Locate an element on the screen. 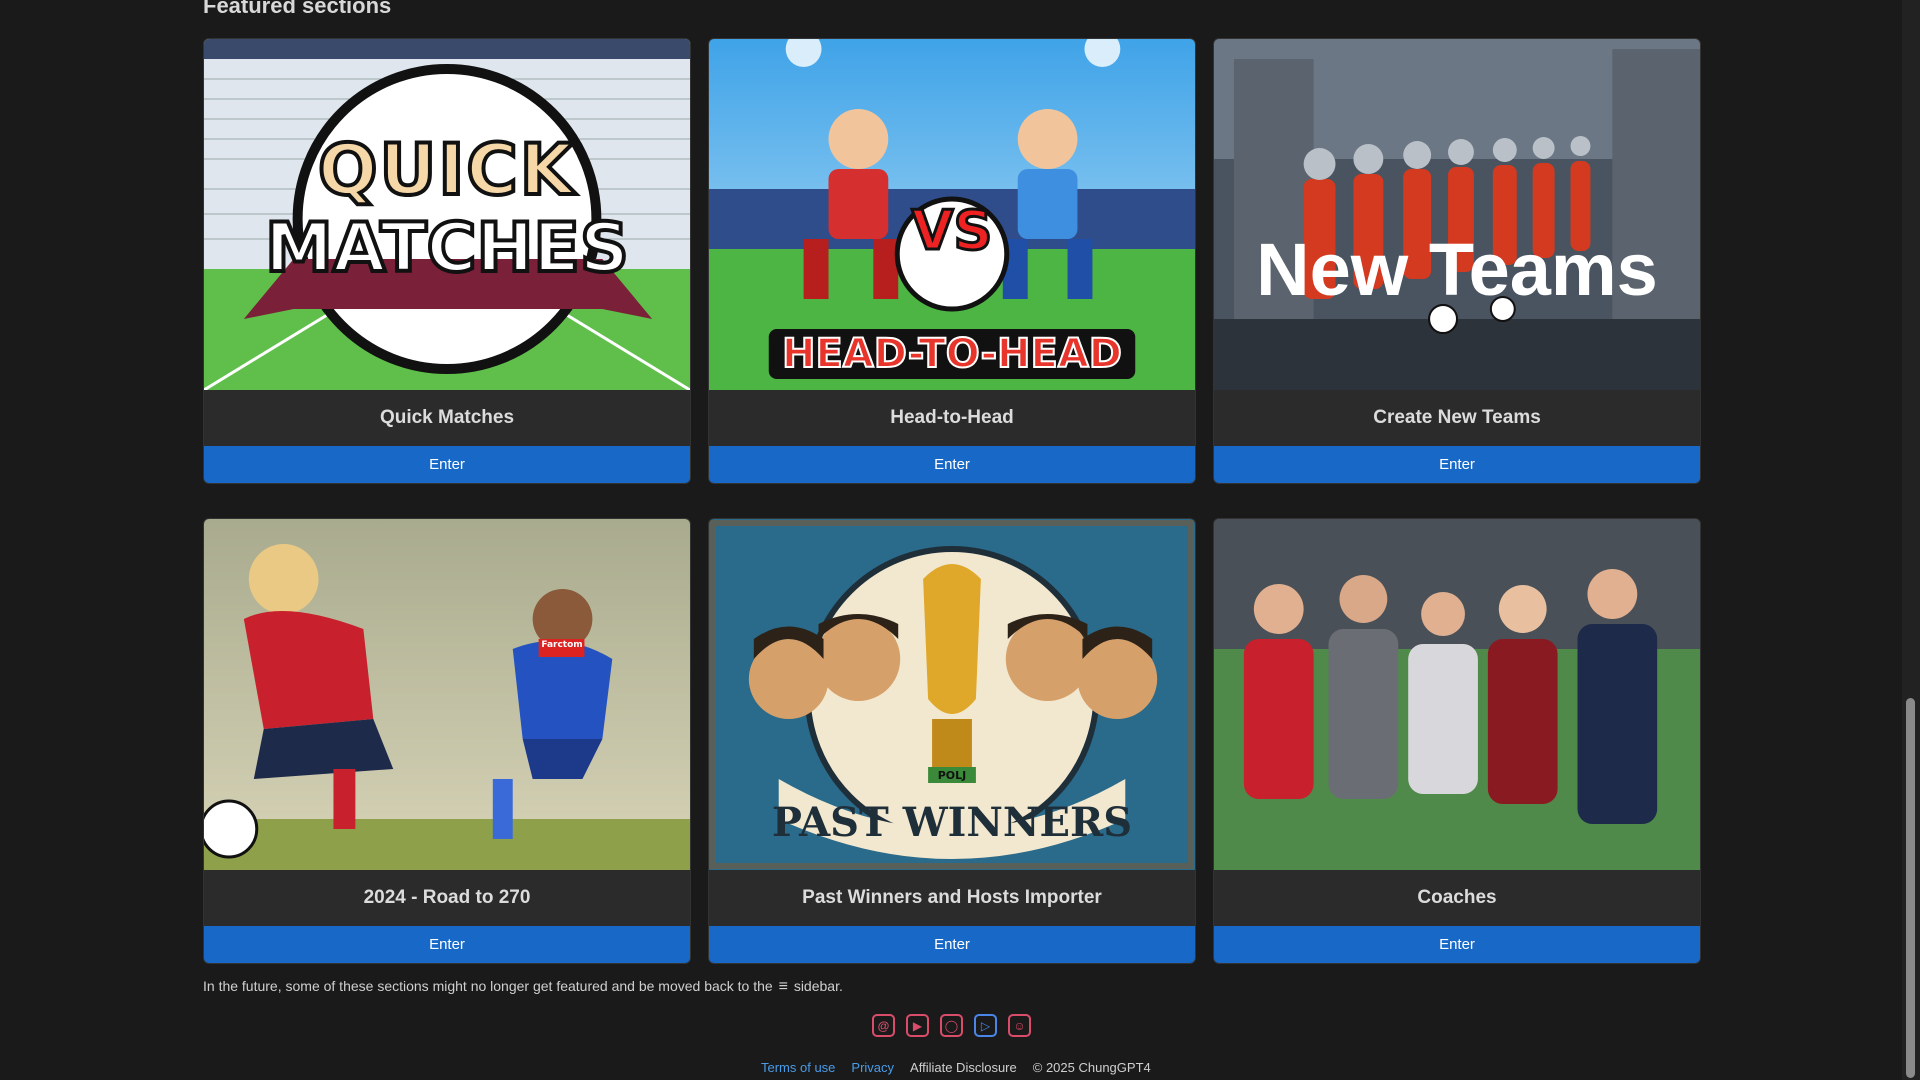  create-new-teams-image: New Teams is located at coordinates (1457, 214).